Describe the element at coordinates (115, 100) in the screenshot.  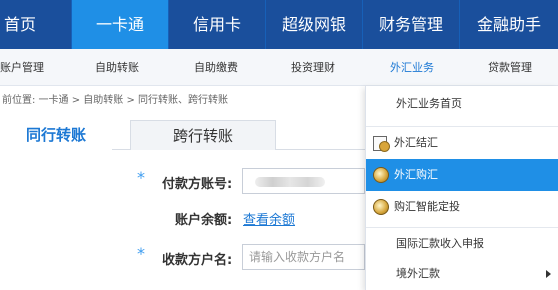
I see `breadcrumb-text: 前位置: 一卡通 > 自助转账 > 同行转账、跨行转账` at that location.